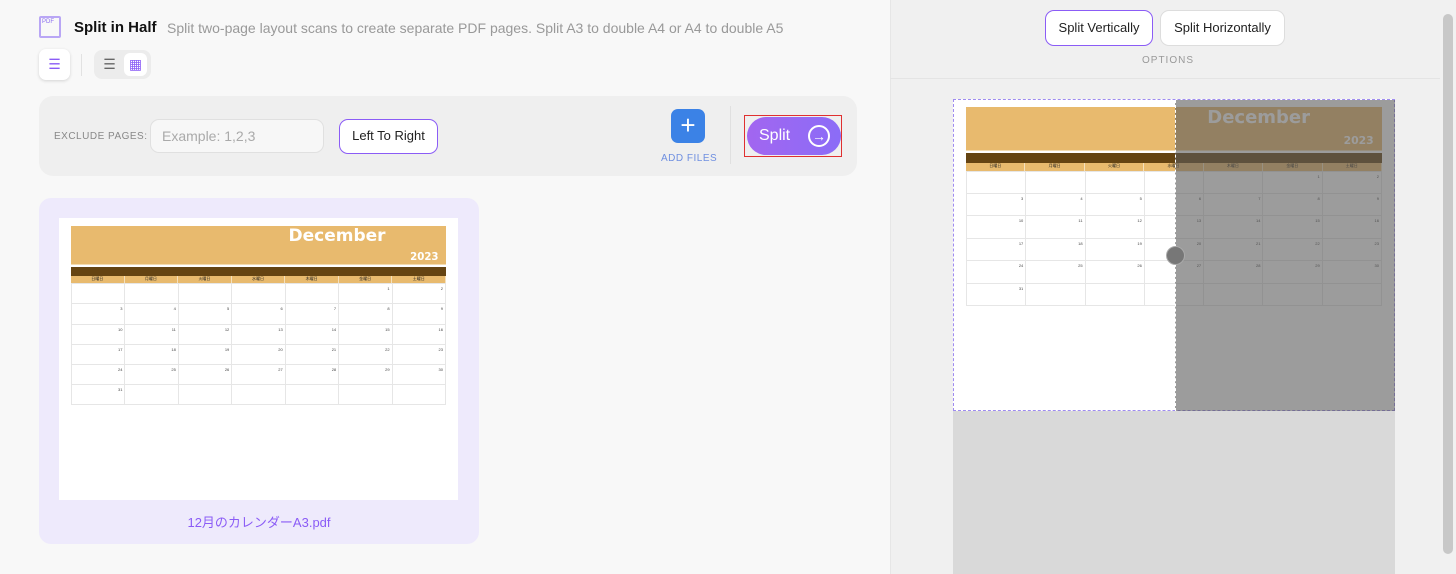 This screenshot has height=574, width=1456. Describe the element at coordinates (419, 354) in the screenshot. I see `calendar-day: 23` at that location.